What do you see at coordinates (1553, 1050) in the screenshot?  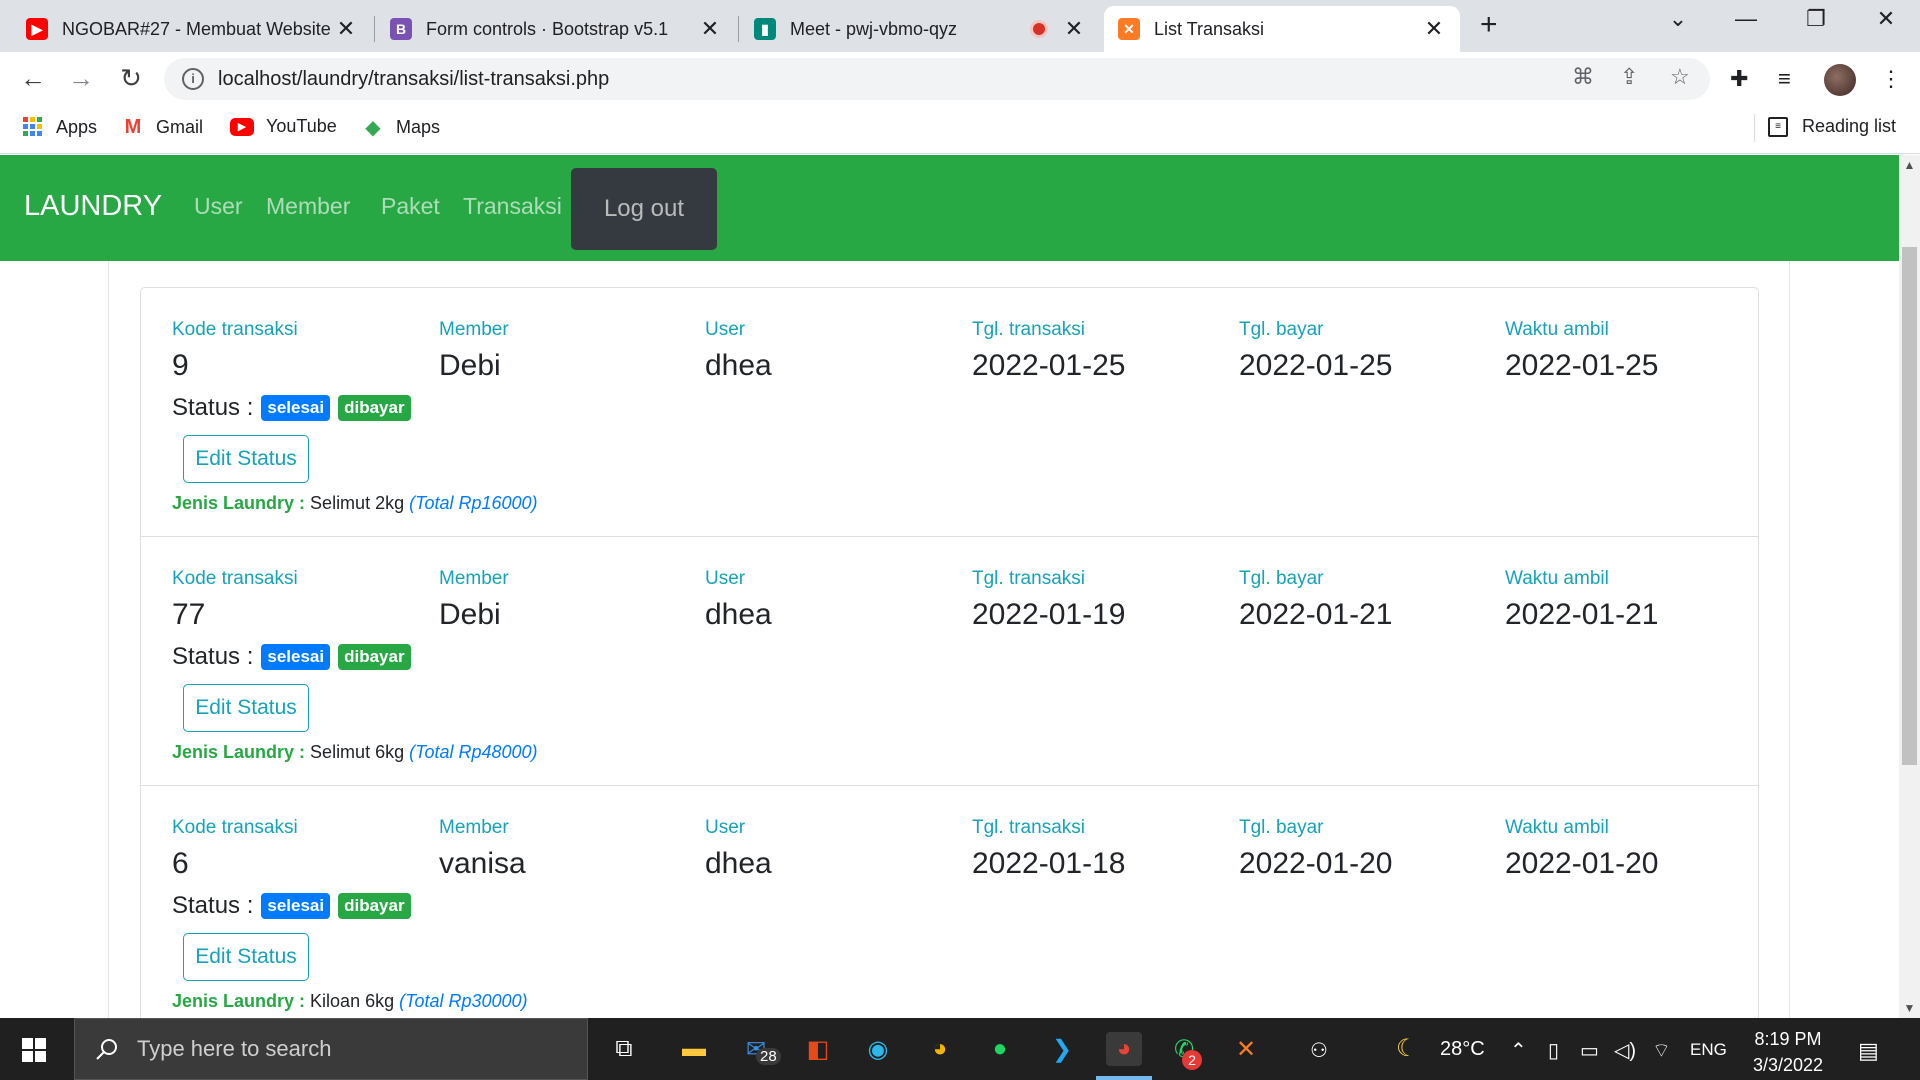 I see `usb-icon: ▯` at bounding box center [1553, 1050].